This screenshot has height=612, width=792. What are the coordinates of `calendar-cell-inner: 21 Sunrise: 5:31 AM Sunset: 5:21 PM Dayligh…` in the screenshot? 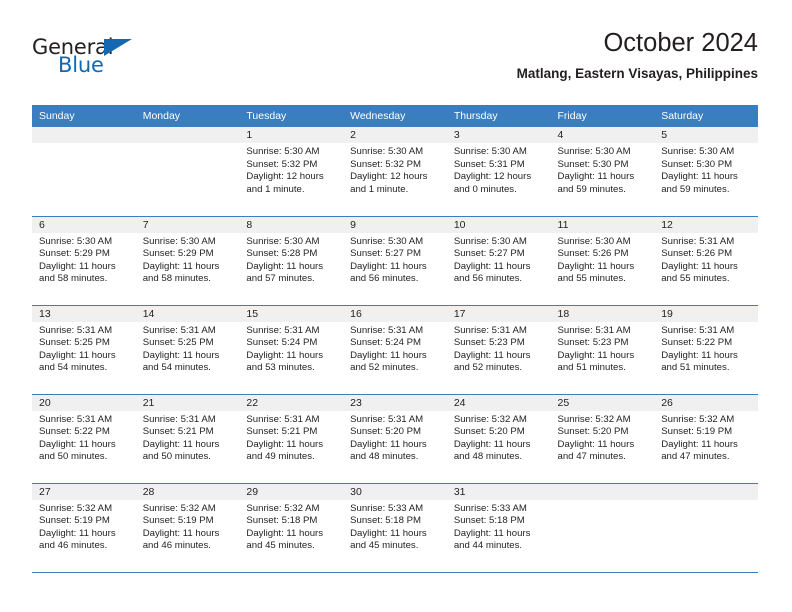 It's located at (187, 438).